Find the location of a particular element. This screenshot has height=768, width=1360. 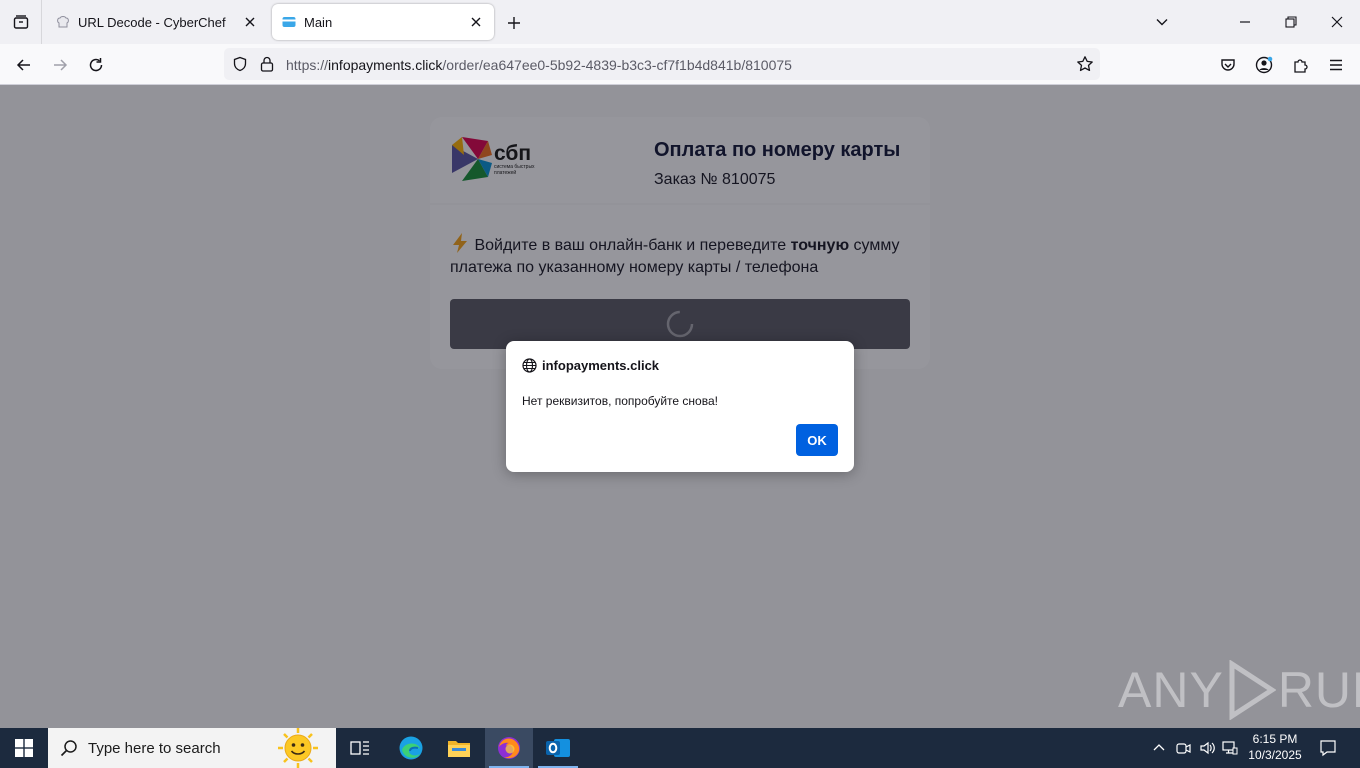

tab-main: Main is located at coordinates (383, 22).